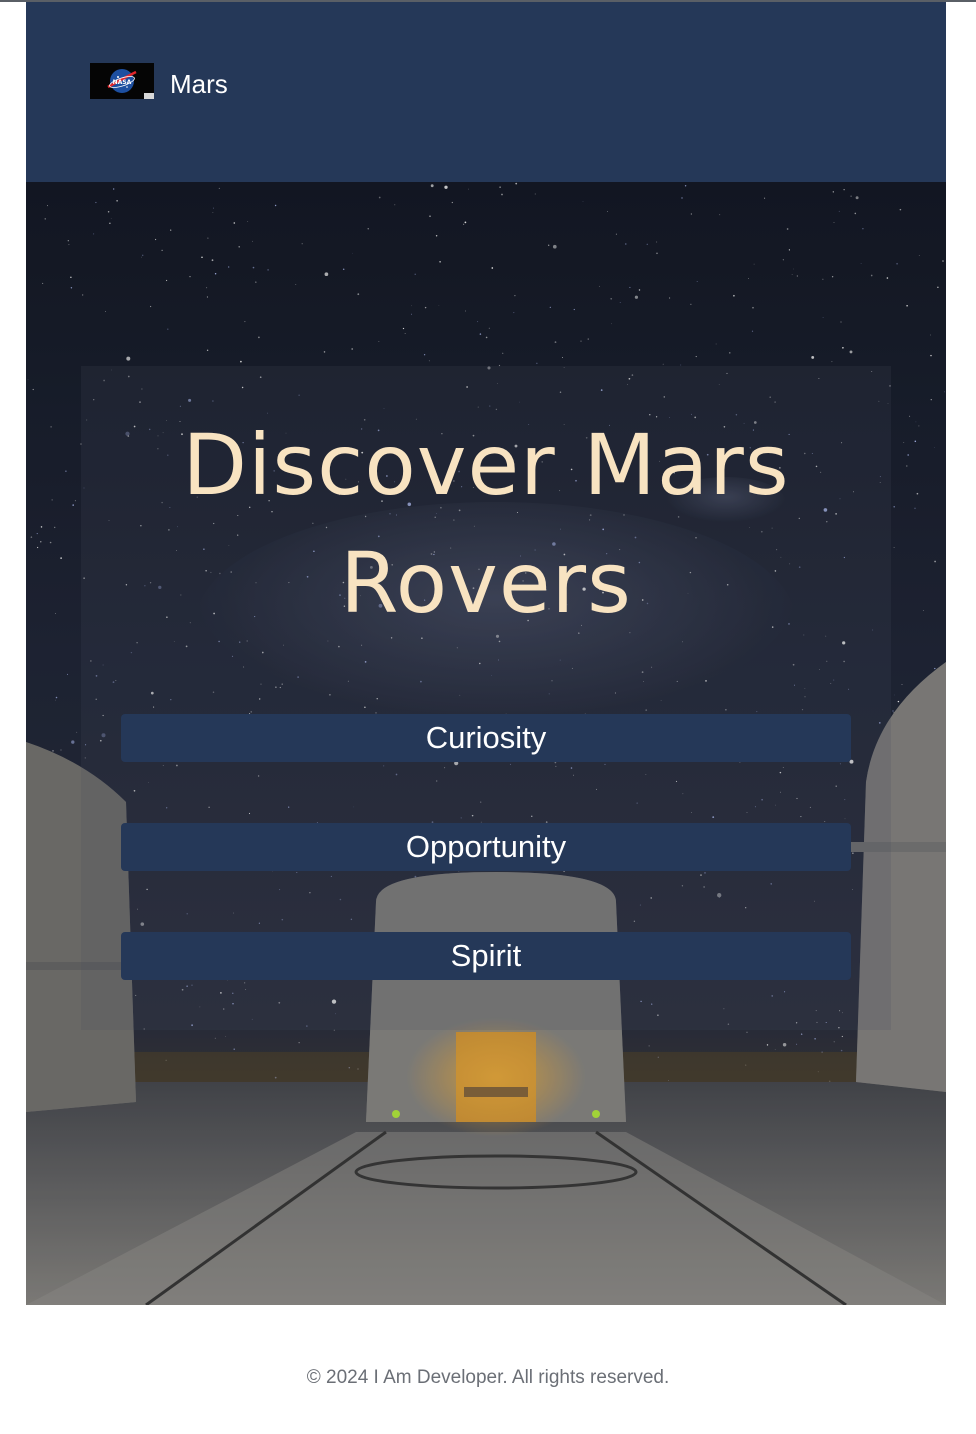  Describe the element at coordinates (199, 84) in the screenshot. I see `site-brand: Mars` at that location.